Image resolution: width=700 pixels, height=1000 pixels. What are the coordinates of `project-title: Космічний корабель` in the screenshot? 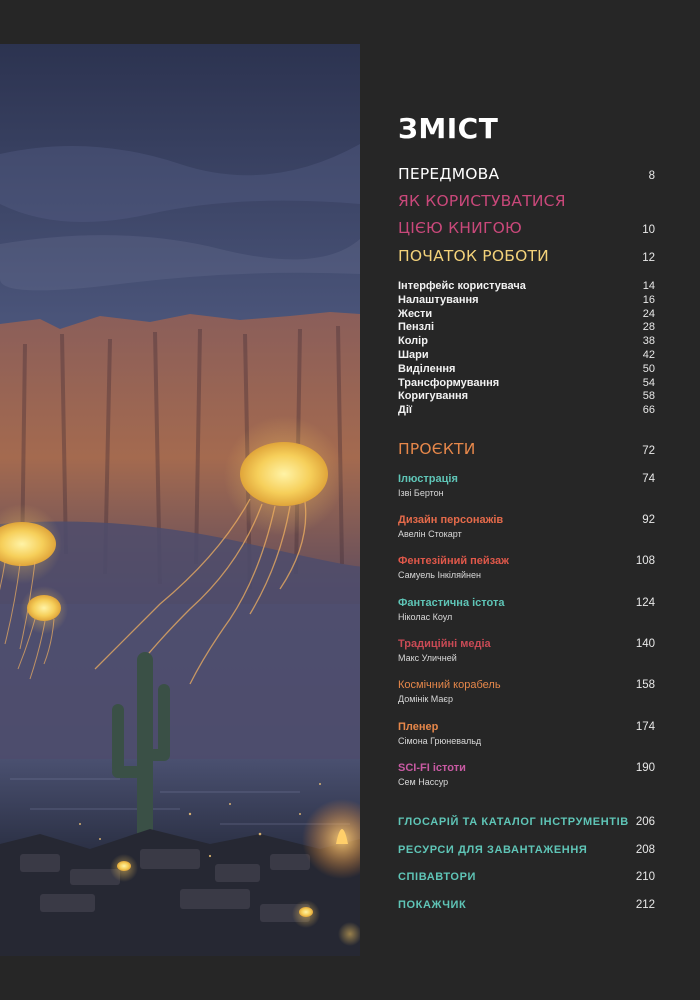 It's located at (449, 685).